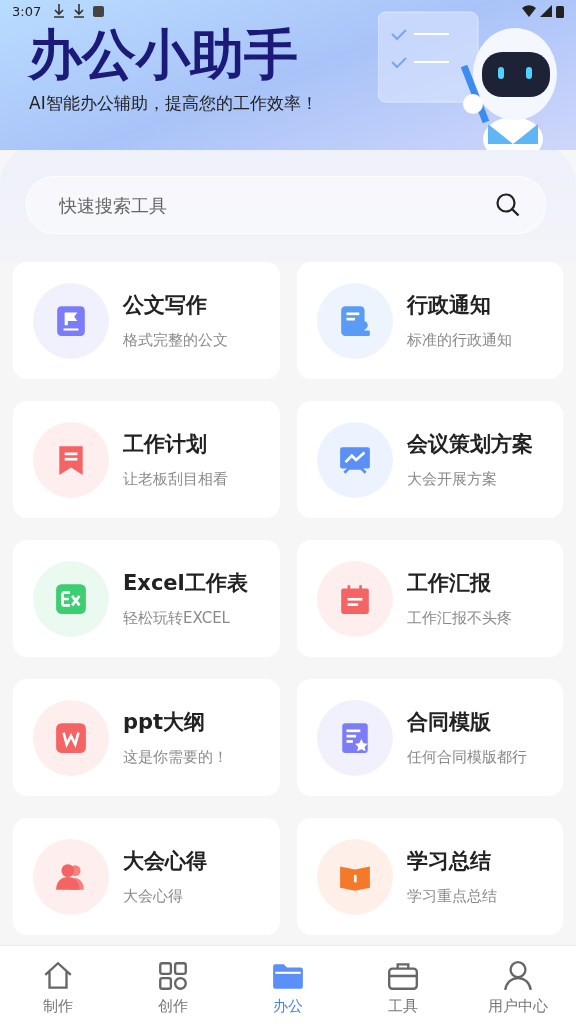  What do you see at coordinates (560, 11) in the screenshot?
I see `battery-icon` at bounding box center [560, 11].